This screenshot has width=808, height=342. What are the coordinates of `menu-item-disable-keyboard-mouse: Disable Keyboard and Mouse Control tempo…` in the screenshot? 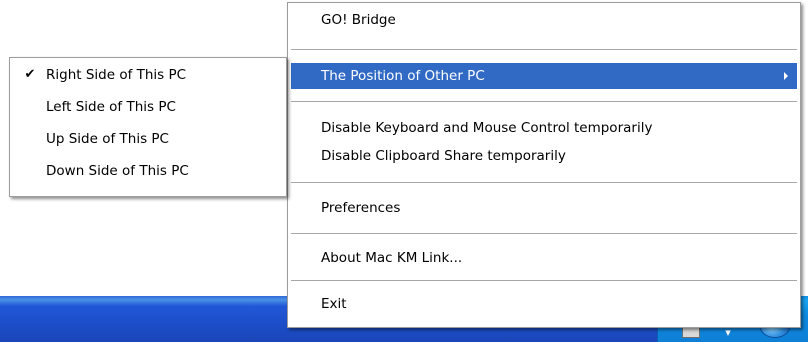 It's located at (544, 128).